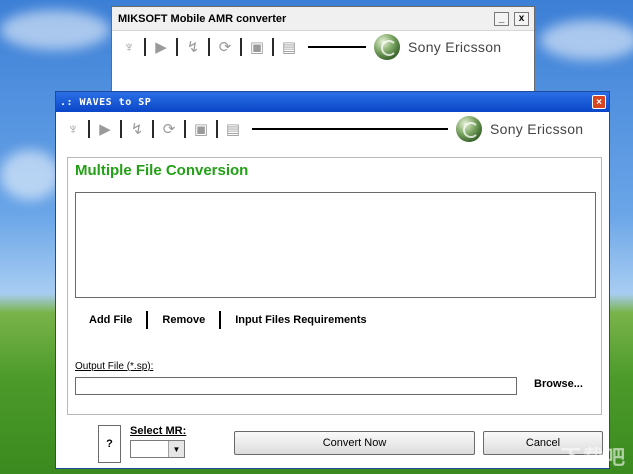 The height and width of the screenshot is (474, 633). I want to click on remove-button: Remove, so click(183, 320).